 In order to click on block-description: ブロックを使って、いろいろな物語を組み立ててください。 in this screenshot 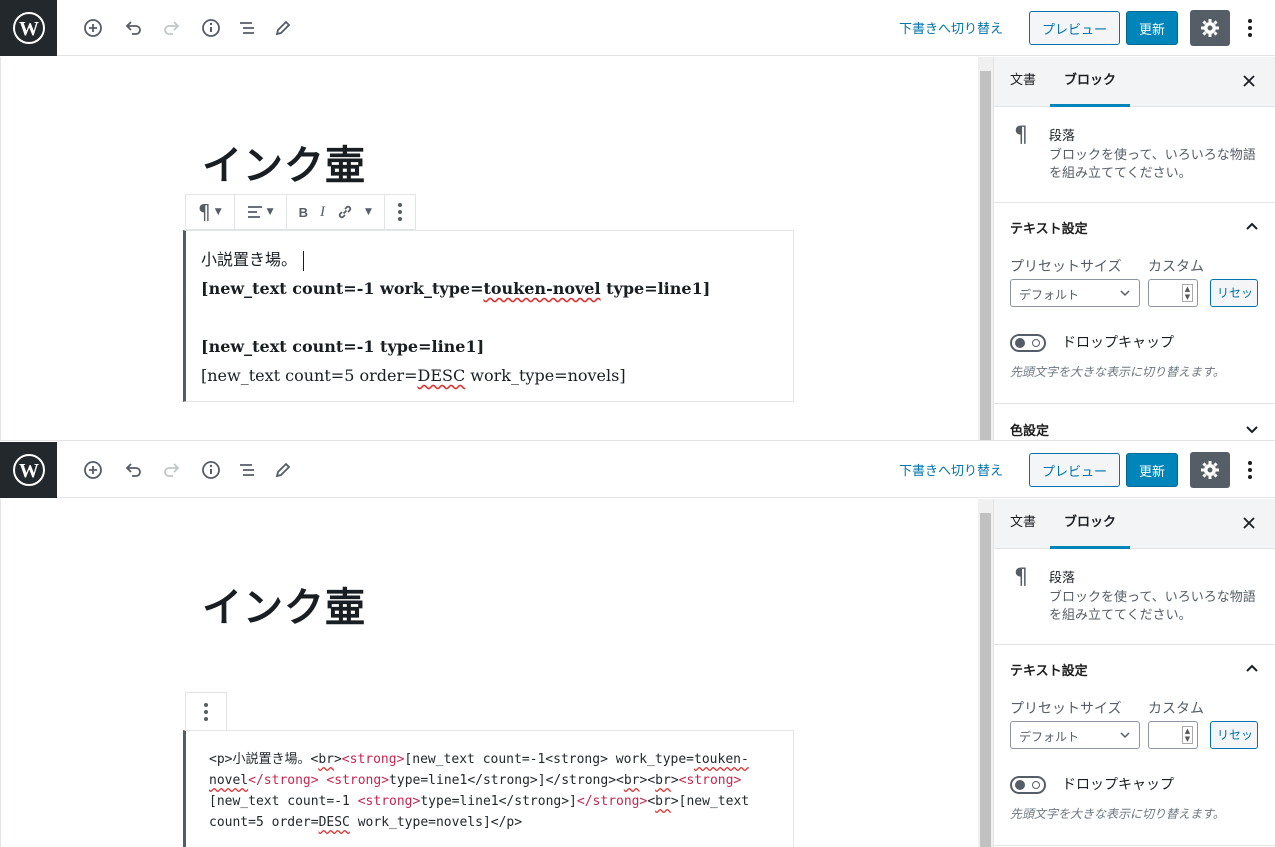, I will do `click(1152, 164)`.